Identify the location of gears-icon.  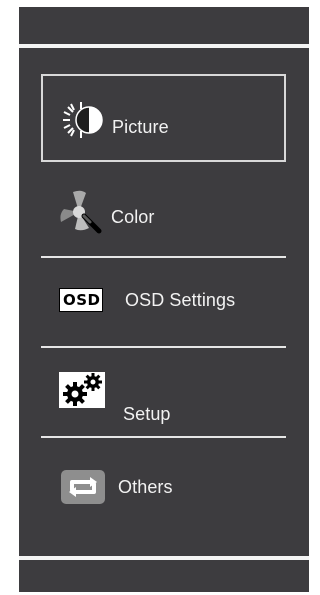
(82, 390).